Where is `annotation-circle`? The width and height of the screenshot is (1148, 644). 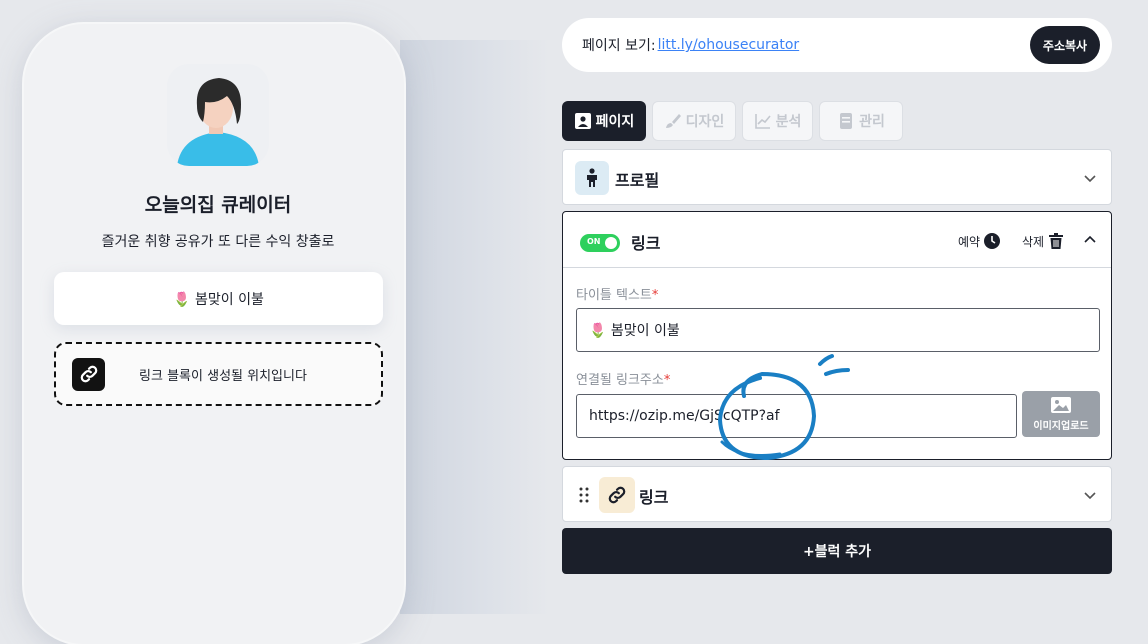
annotation-circle is located at coordinates (783, 407).